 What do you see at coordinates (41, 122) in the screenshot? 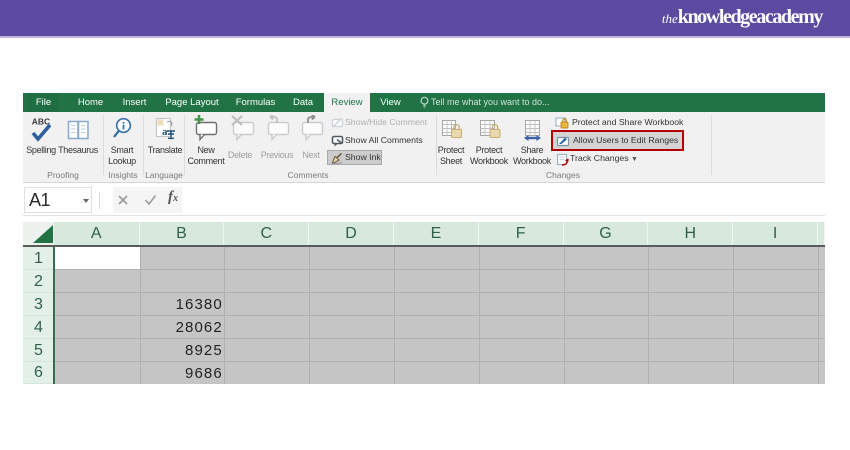
I see `svg-text: ABC` at bounding box center [41, 122].